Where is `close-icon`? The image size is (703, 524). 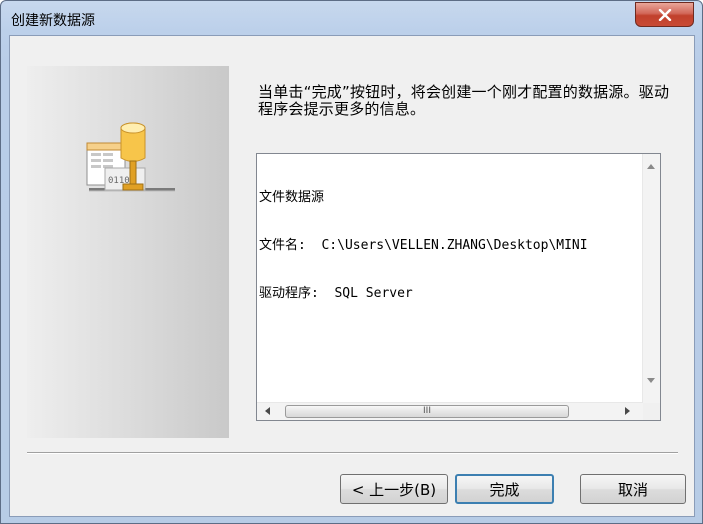 close-icon is located at coordinates (664, 14).